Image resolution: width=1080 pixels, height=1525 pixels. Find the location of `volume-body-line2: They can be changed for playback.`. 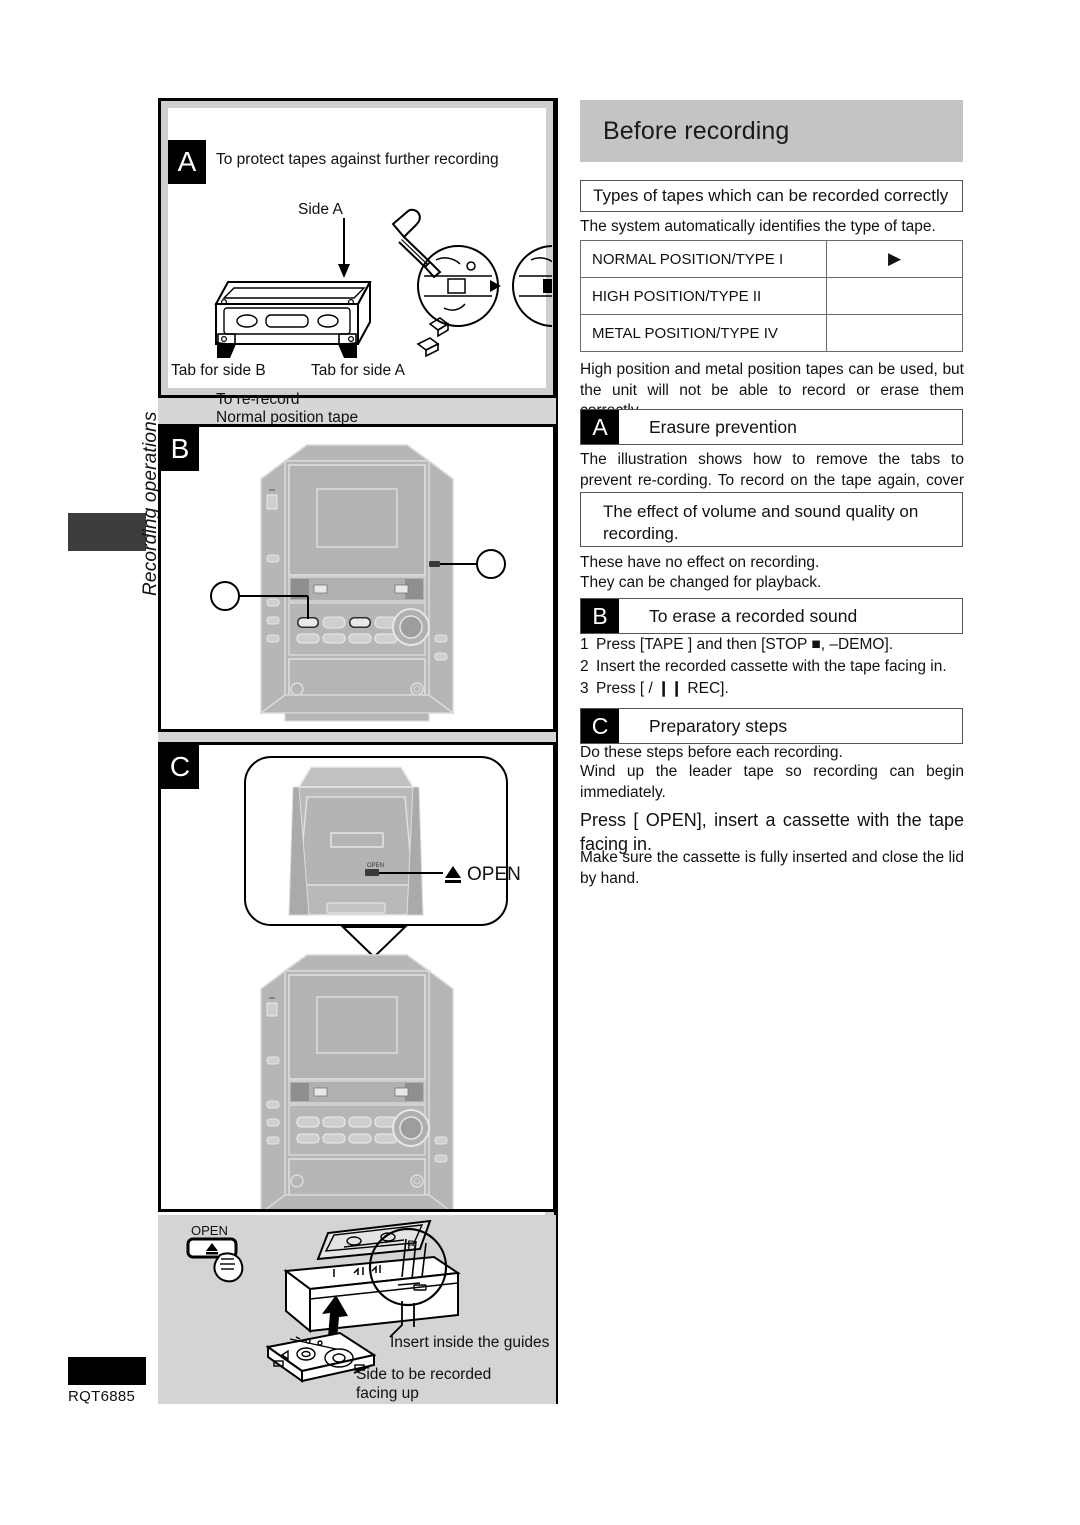

volume-body-line2: They can be changed for playback. is located at coordinates (701, 582).